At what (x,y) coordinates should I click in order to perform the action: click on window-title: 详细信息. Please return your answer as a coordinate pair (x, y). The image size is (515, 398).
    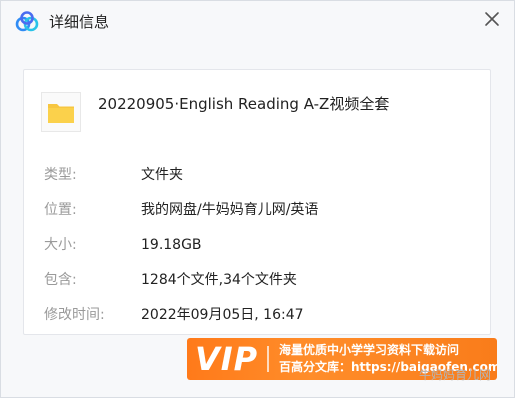
    Looking at the image, I should click on (79, 22).